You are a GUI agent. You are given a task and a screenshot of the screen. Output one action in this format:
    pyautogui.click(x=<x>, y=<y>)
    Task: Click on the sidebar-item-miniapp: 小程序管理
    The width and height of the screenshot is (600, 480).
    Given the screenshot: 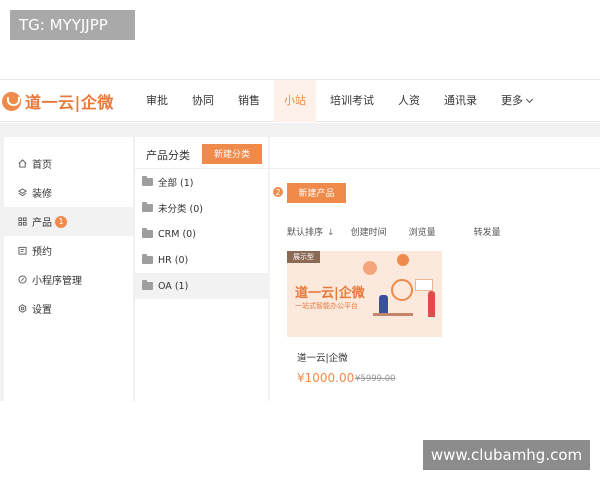 What is the action you would take?
    pyautogui.click(x=68, y=279)
    